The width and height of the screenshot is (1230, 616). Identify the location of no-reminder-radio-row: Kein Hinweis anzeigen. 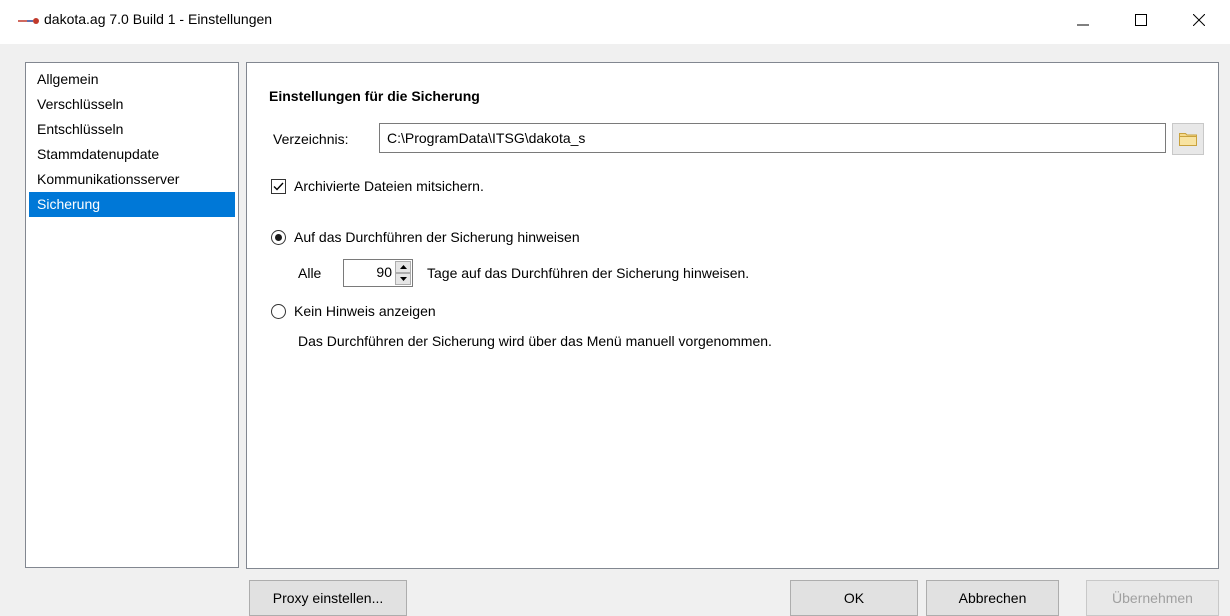
(353, 311).